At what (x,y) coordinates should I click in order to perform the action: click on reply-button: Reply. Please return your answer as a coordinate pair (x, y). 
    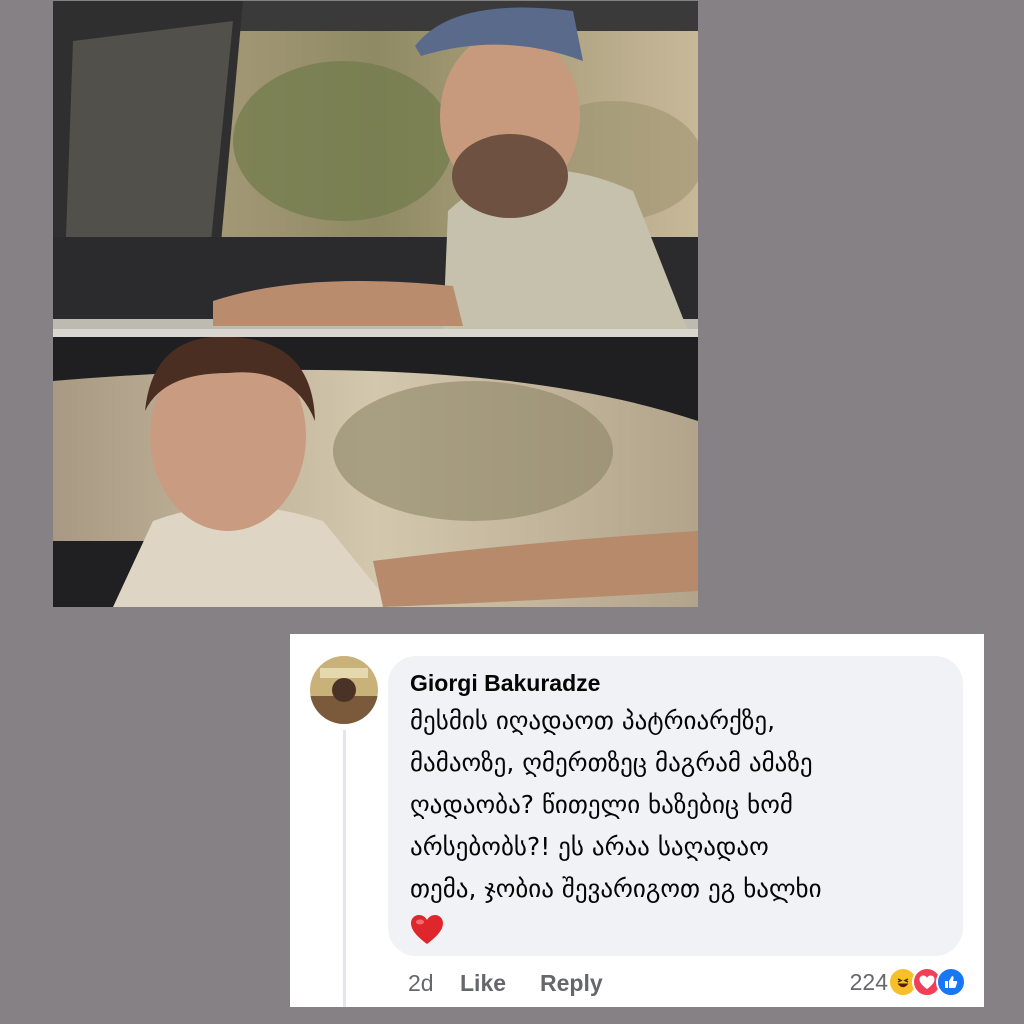
    Looking at the image, I should click on (571, 983).